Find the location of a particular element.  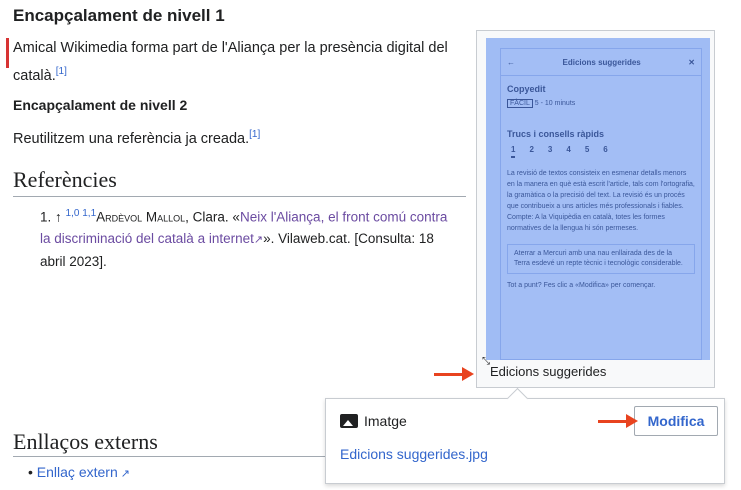

image-icon is located at coordinates (349, 421).